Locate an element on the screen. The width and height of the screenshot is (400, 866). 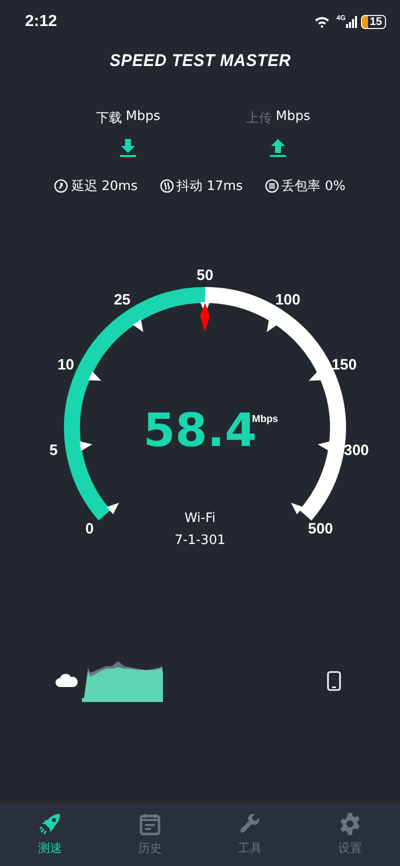
scale-label: 150 is located at coordinates (344, 365).